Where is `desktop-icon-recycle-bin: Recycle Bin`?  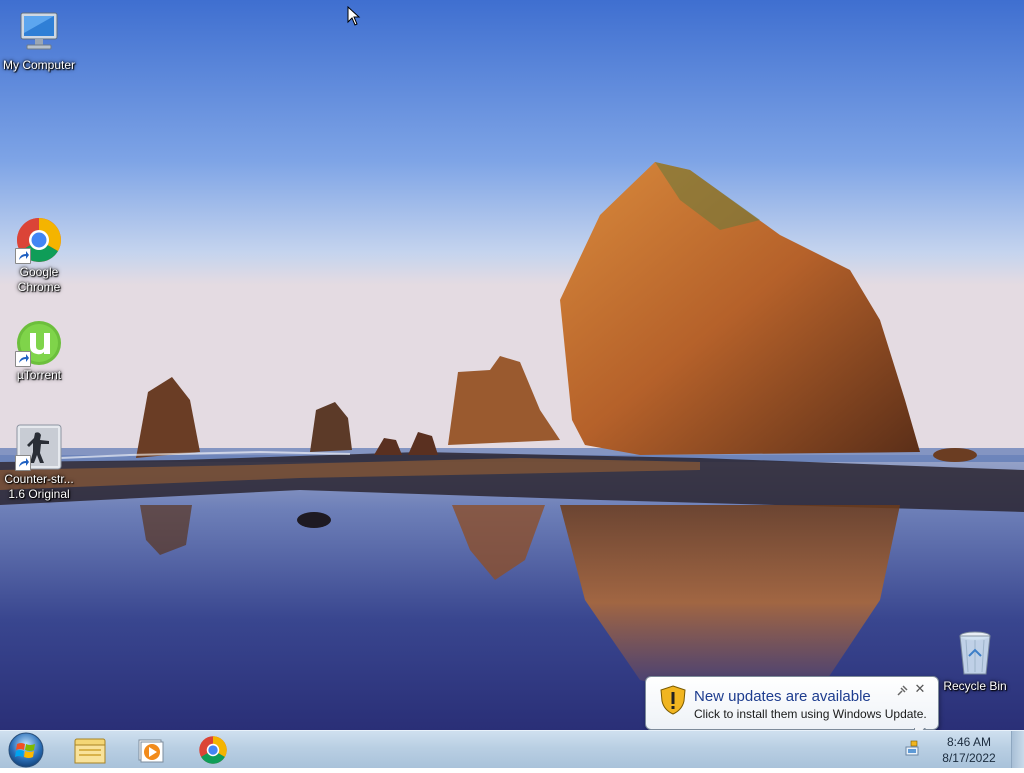
desktop-icon-recycle-bin: Recycle Bin is located at coordinates (975, 662).